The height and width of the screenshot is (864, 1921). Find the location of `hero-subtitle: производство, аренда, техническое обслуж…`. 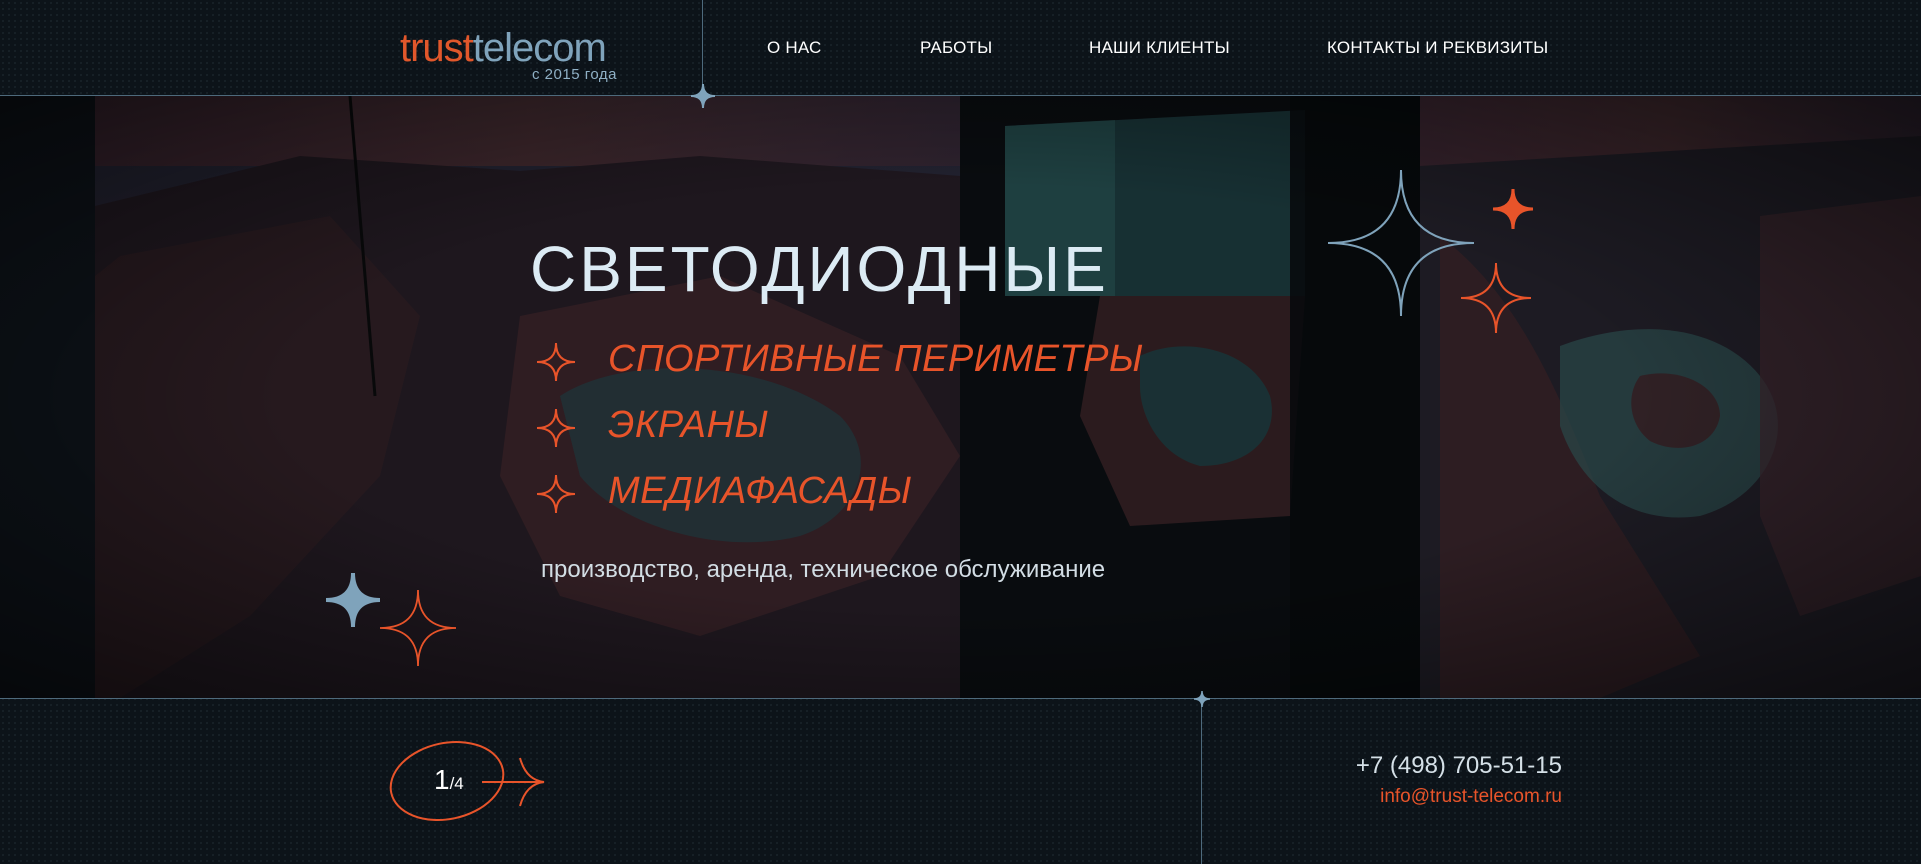

hero-subtitle: производство, аренда, техническое обслуж… is located at coordinates (823, 569).